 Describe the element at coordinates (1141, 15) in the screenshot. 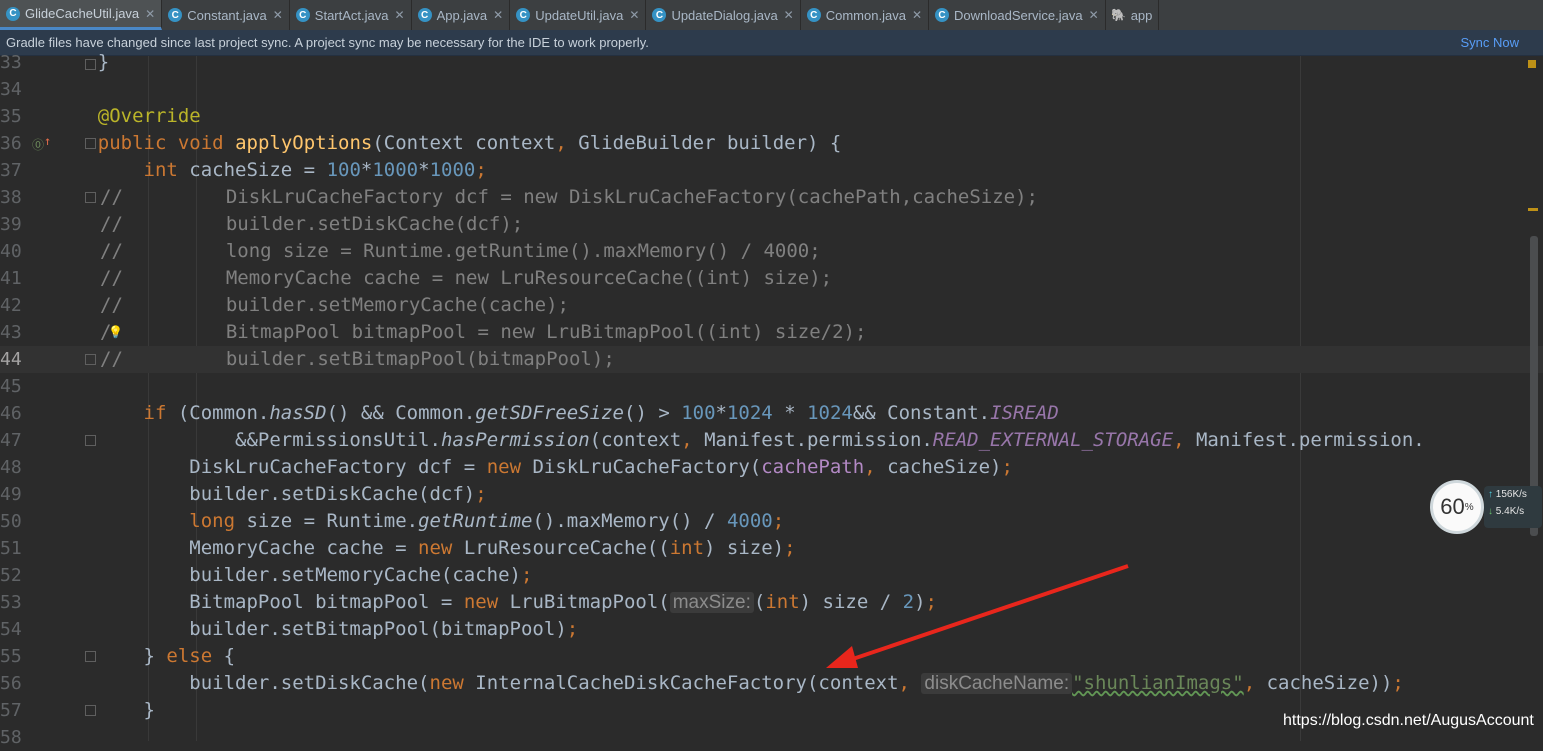

I see `tab-label: app` at that location.